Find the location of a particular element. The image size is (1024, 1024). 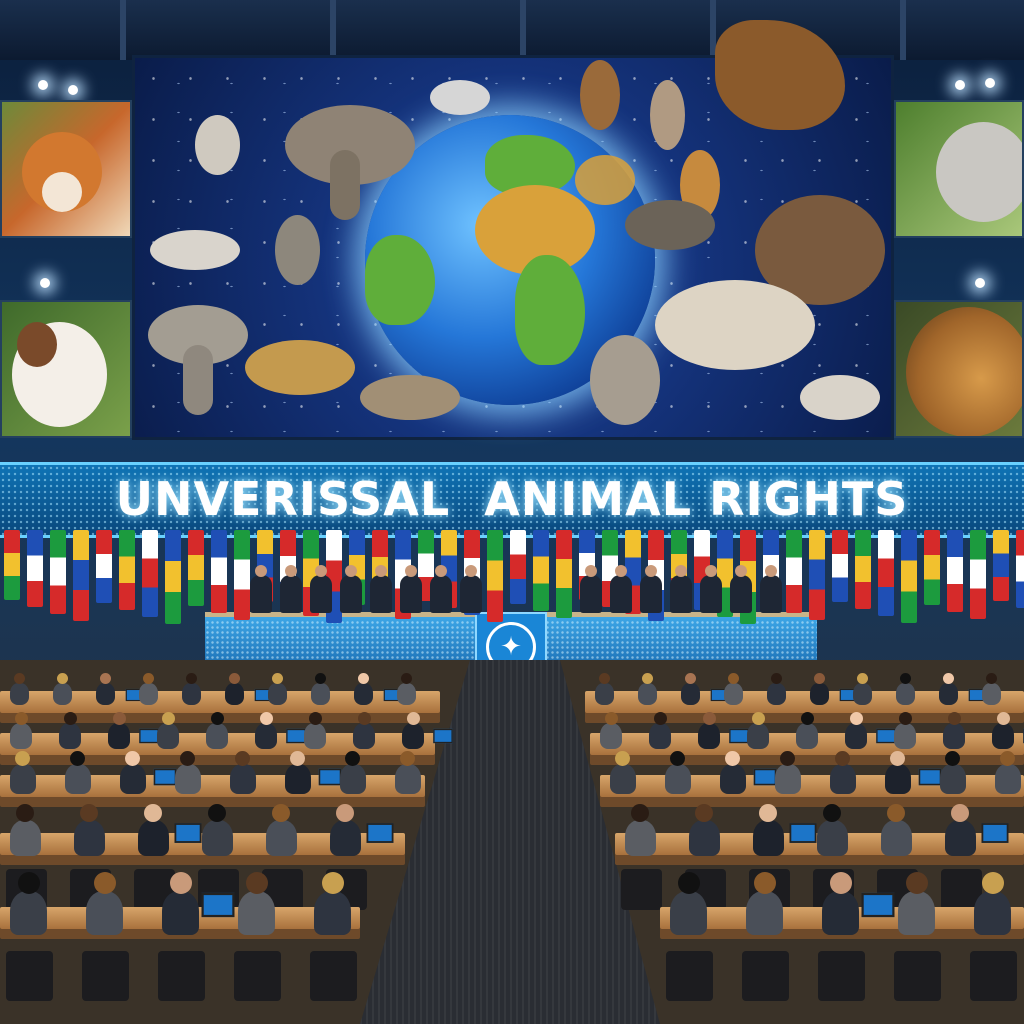

meerkat-icon is located at coordinates (667, 115).